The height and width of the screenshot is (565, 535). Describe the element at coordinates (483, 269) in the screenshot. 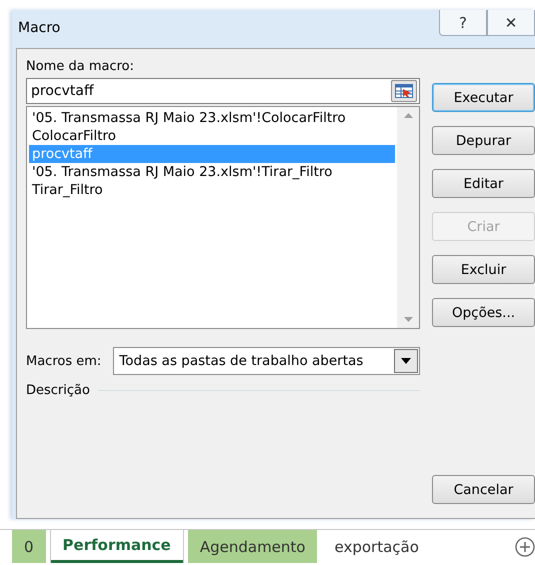

I see `action-button: Excluir` at that location.